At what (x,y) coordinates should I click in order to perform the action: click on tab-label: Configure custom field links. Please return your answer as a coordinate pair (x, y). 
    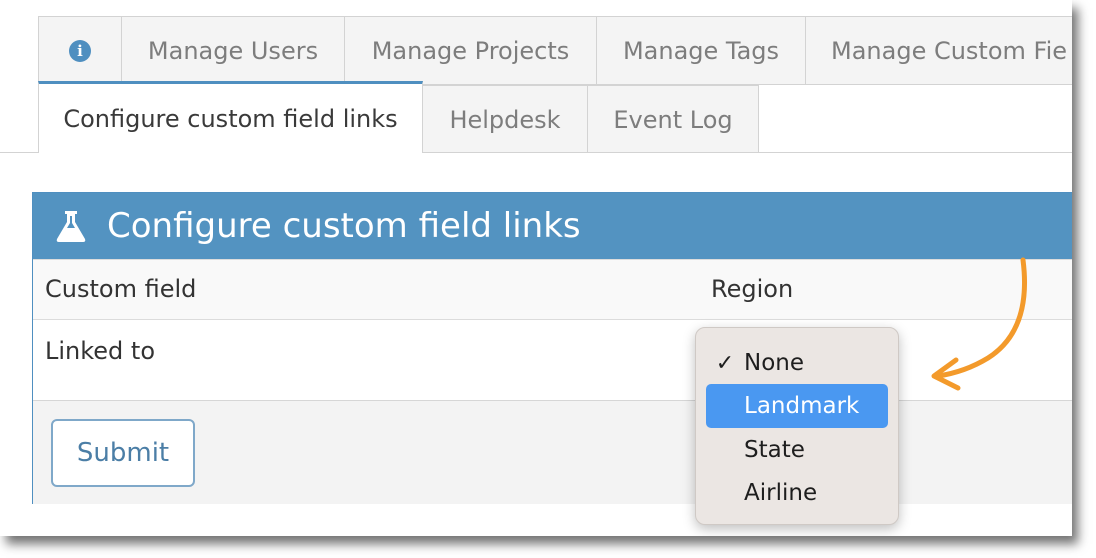
    Looking at the image, I should click on (230, 118).